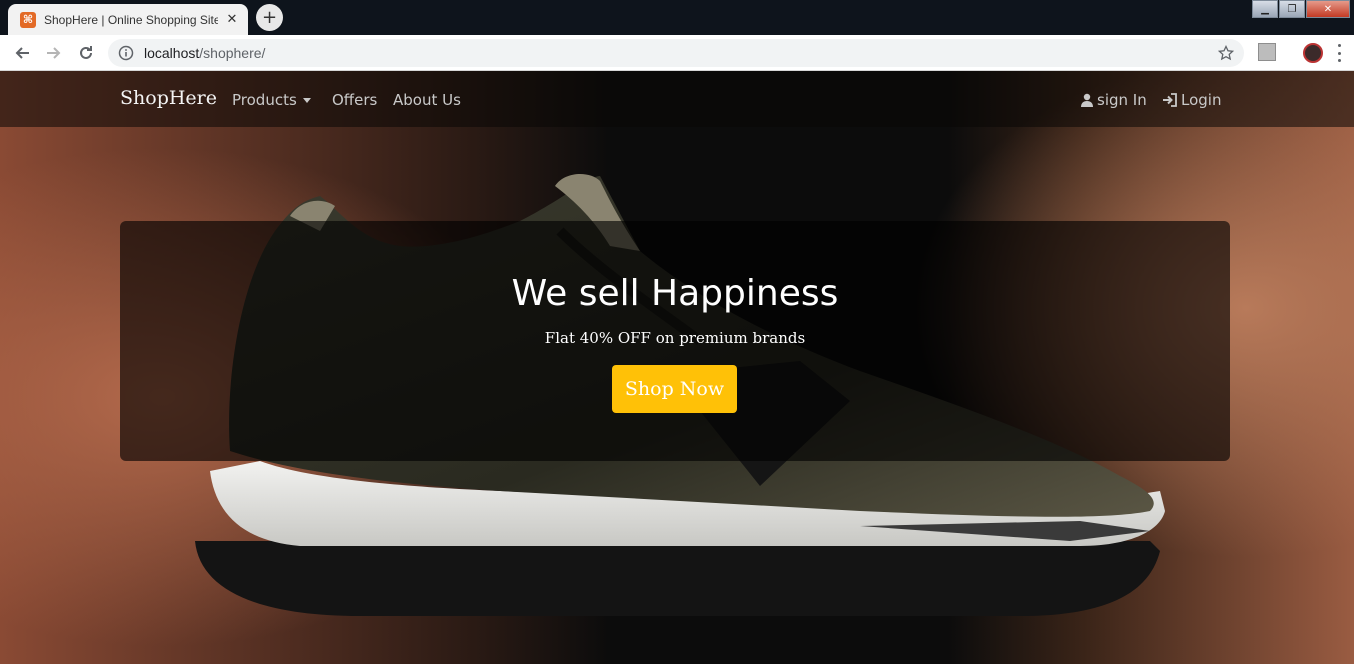 This screenshot has width=1354, height=664. What do you see at coordinates (1087, 100) in the screenshot?
I see `user-icon` at bounding box center [1087, 100].